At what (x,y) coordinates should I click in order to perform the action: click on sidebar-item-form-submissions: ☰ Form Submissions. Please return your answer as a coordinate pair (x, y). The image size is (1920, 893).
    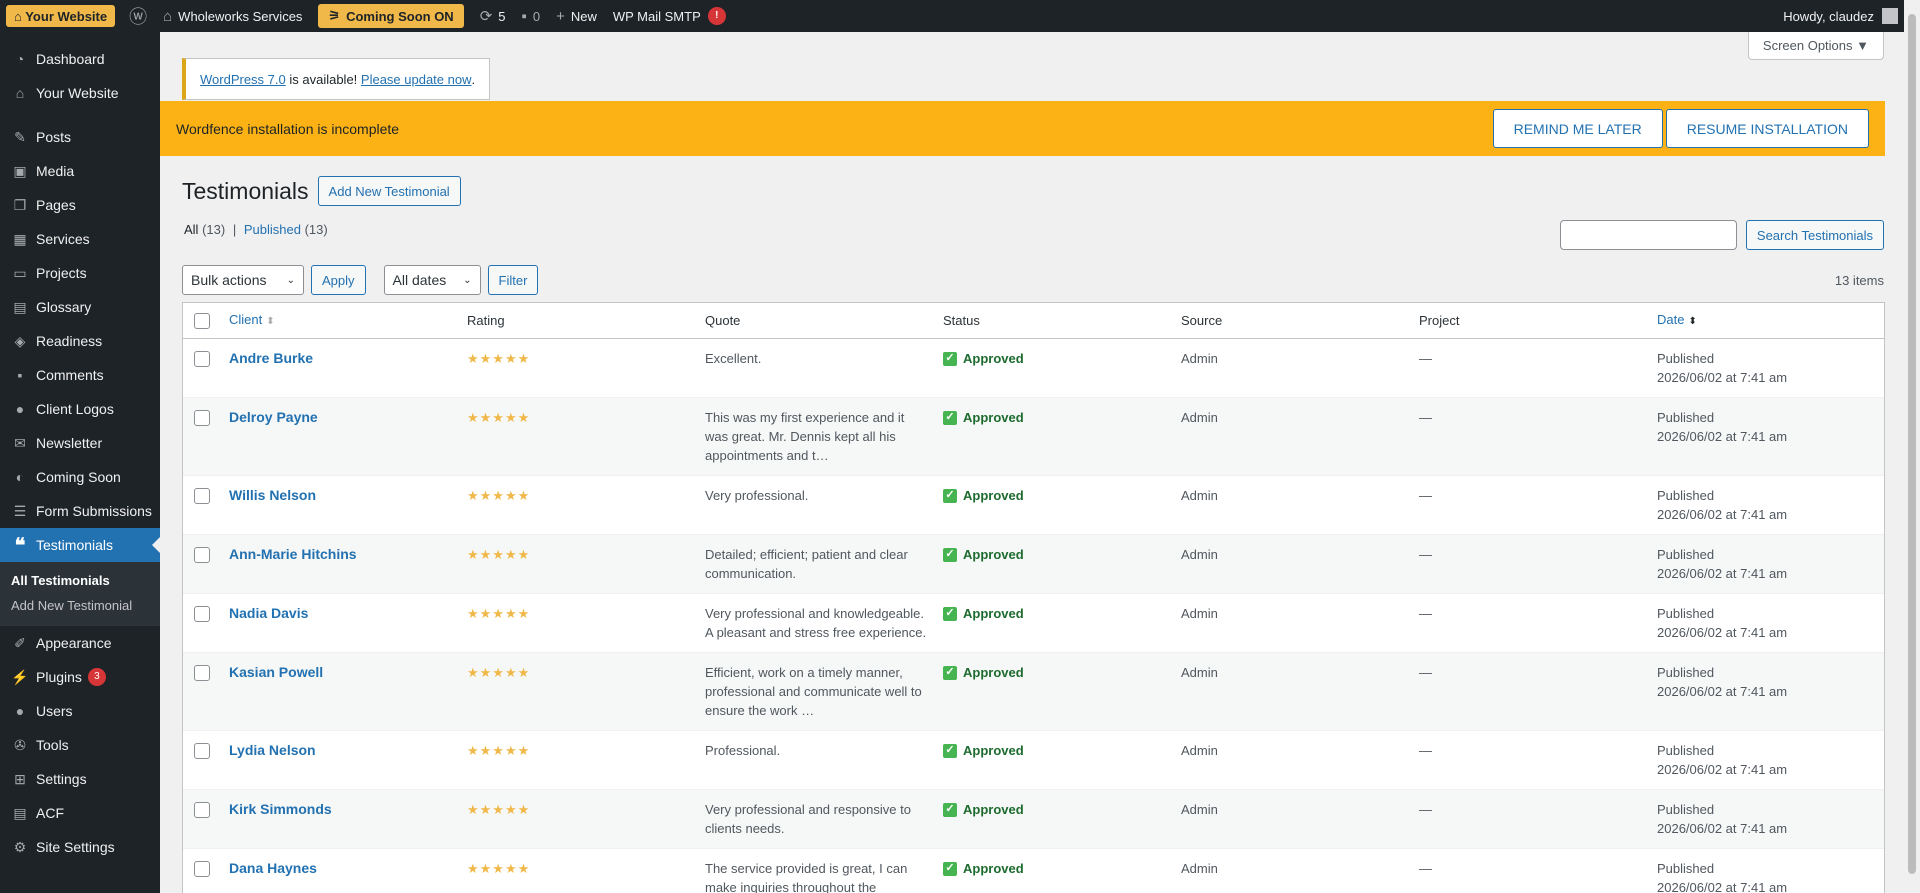
    Looking at the image, I should click on (80, 511).